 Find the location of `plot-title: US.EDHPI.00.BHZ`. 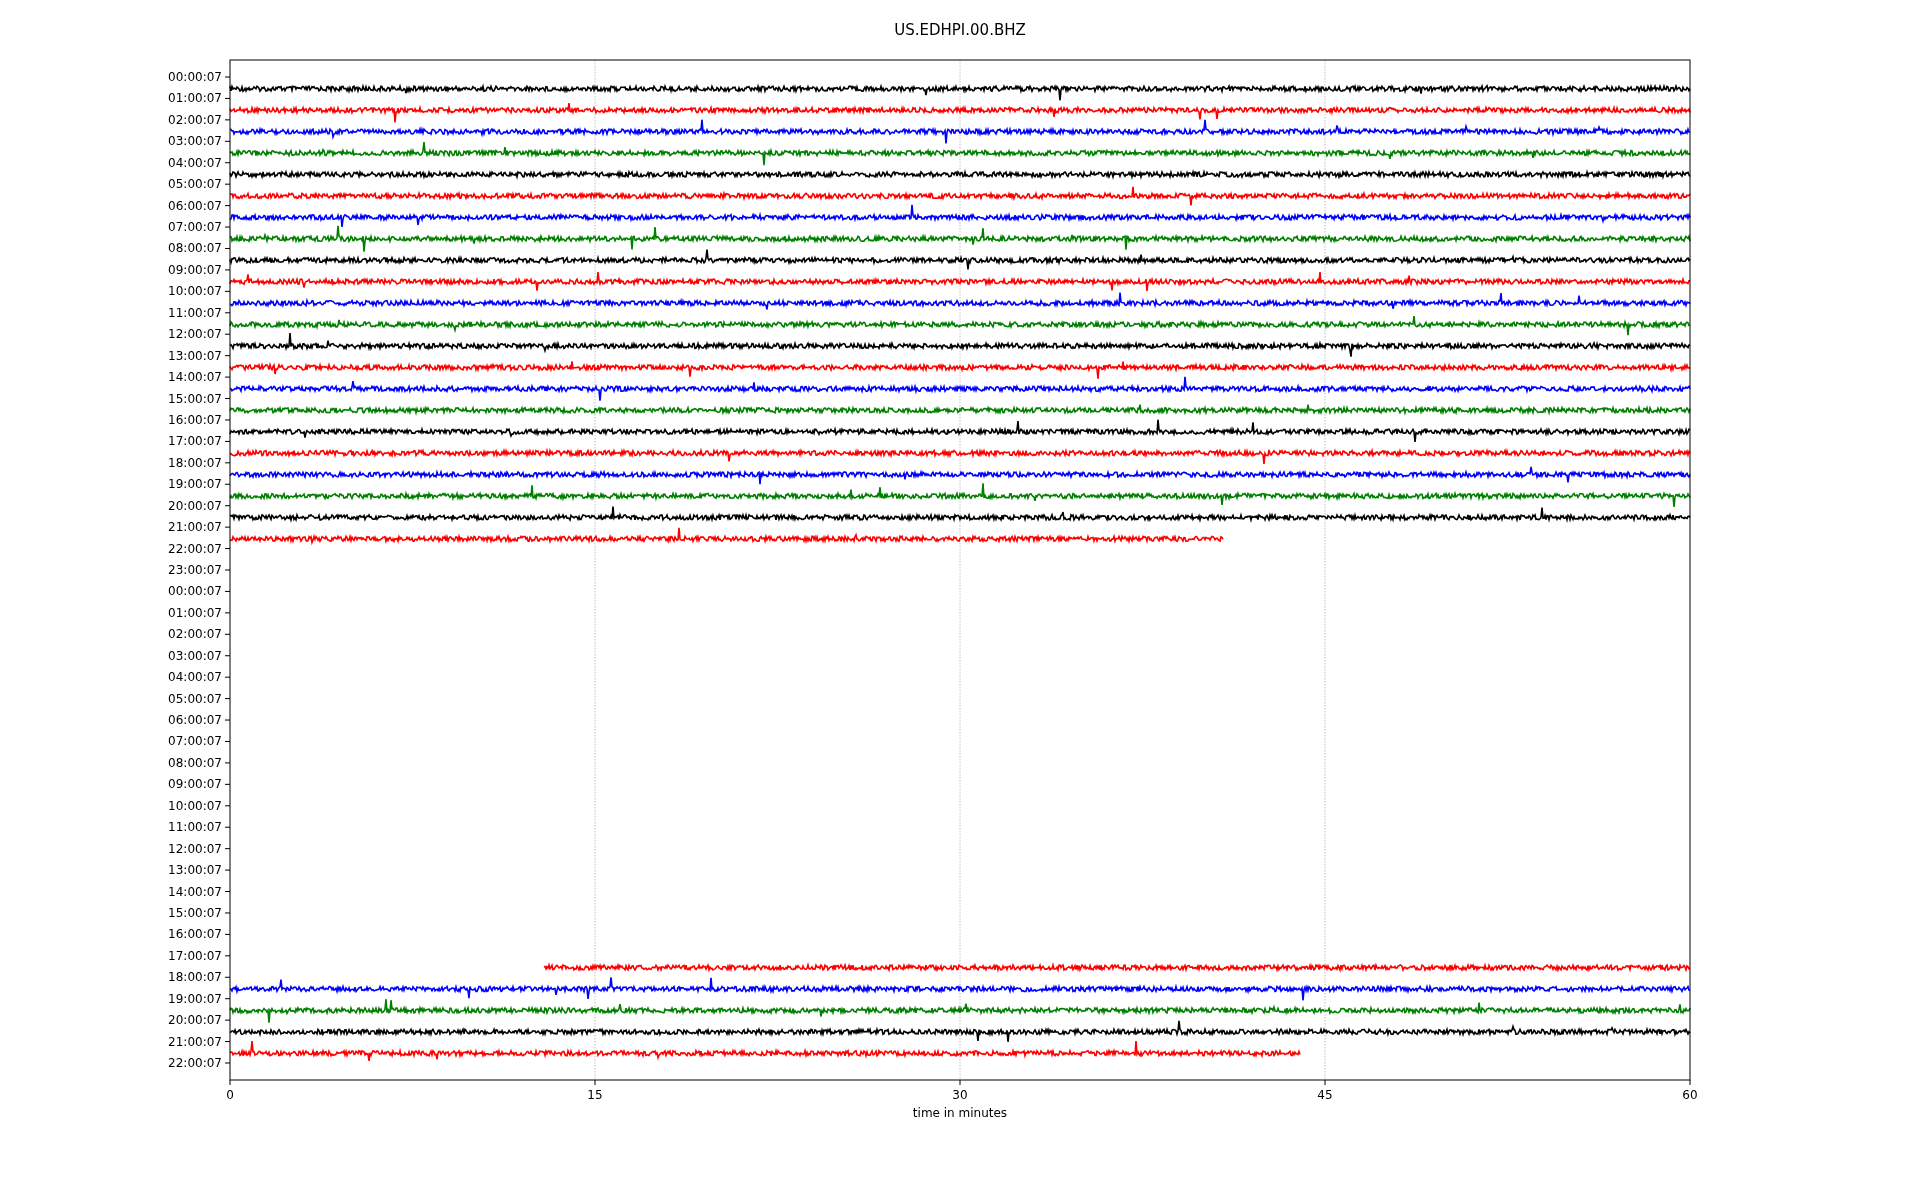

plot-title: US.EDHPI.00.BHZ is located at coordinates (960, 30).